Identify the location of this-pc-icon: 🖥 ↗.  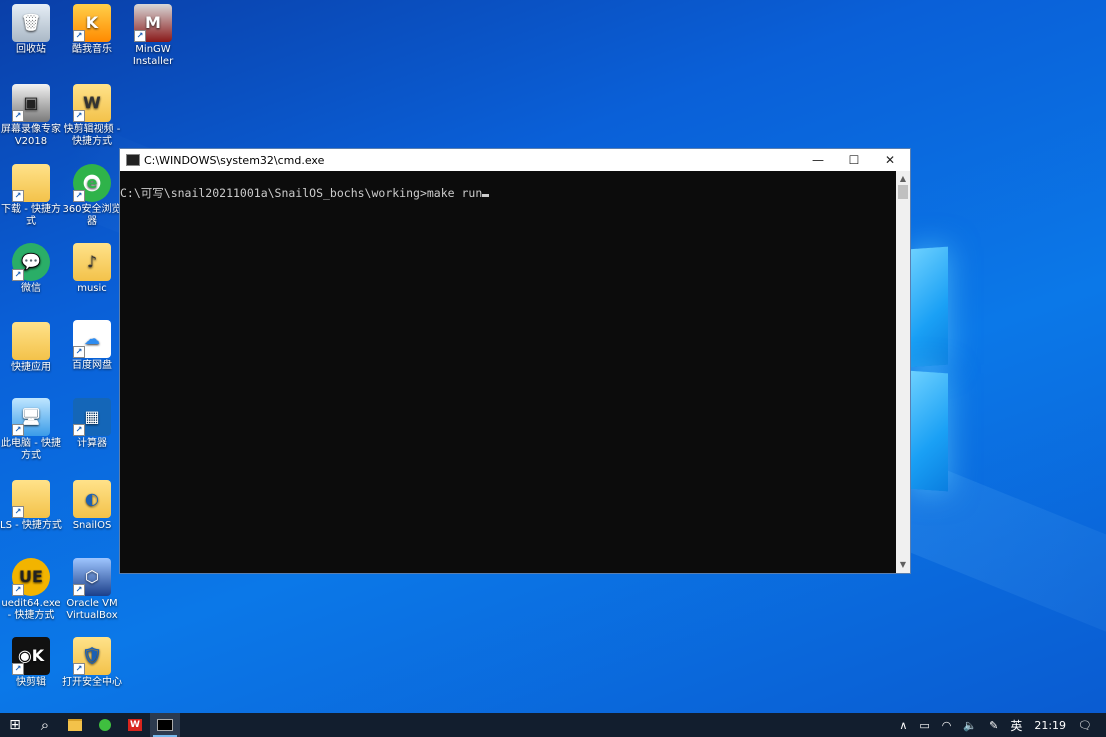
(31, 417).